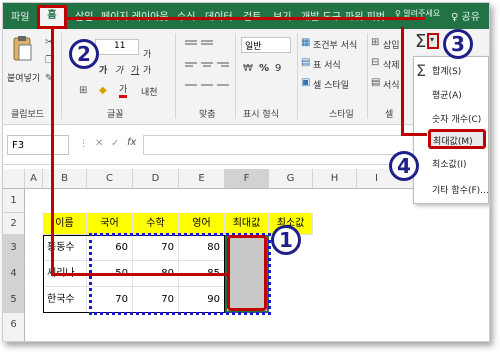  What do you see at coordinates (247, 179) in the screenshot?
I see `column-header: F` at bounding box center [247, 179].